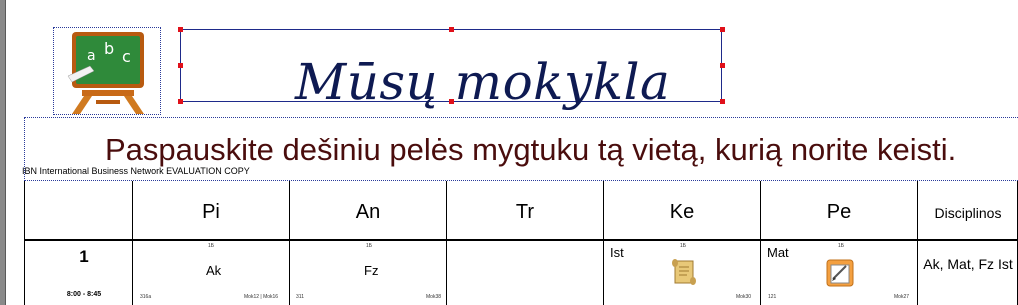 The image size is (1018, 305). Describe the element at coordinates (839, 212) in the screenshot. I see `day-header-pe: Pe` at that location.